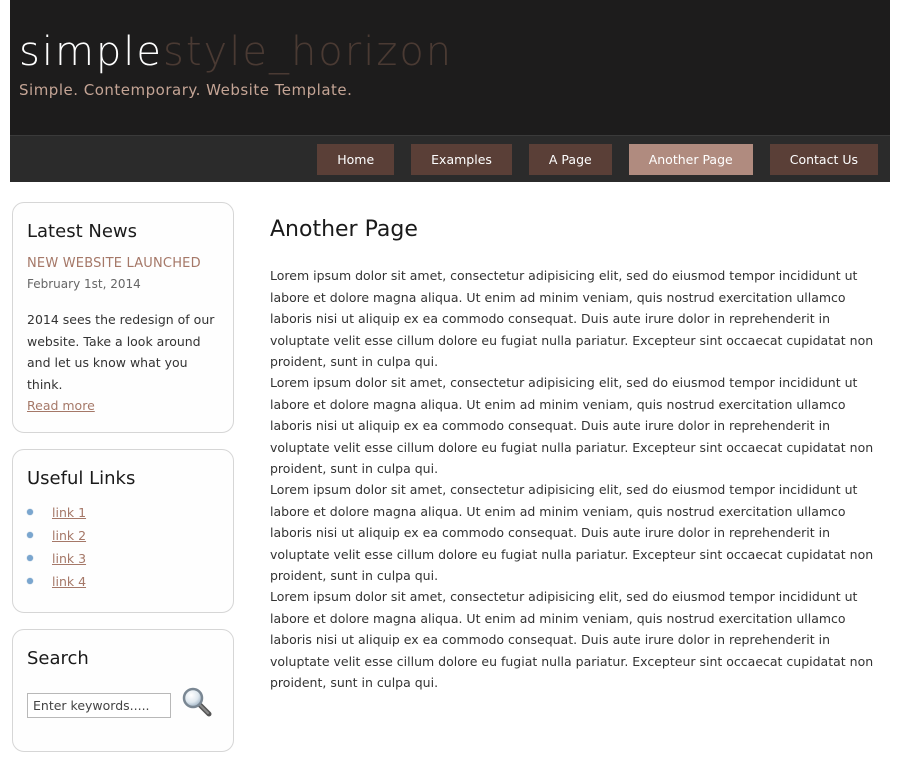 The height and width of the screenshot is (772, 898). What do you see at coordinates (69, 581) in the screenshot?
I see `useful-link-4: link 4` at bounding box center [69, 581].